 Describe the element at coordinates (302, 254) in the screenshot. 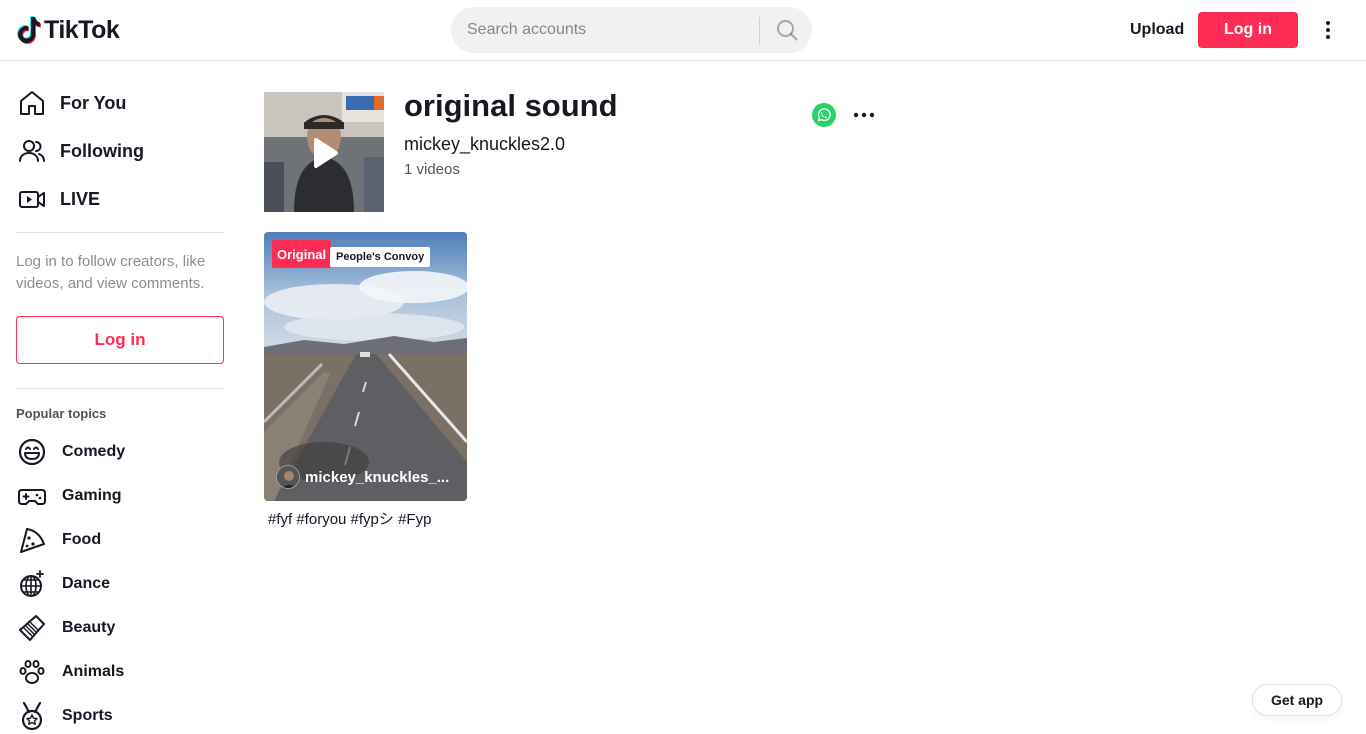

I see `original-badge: Original` at that location.